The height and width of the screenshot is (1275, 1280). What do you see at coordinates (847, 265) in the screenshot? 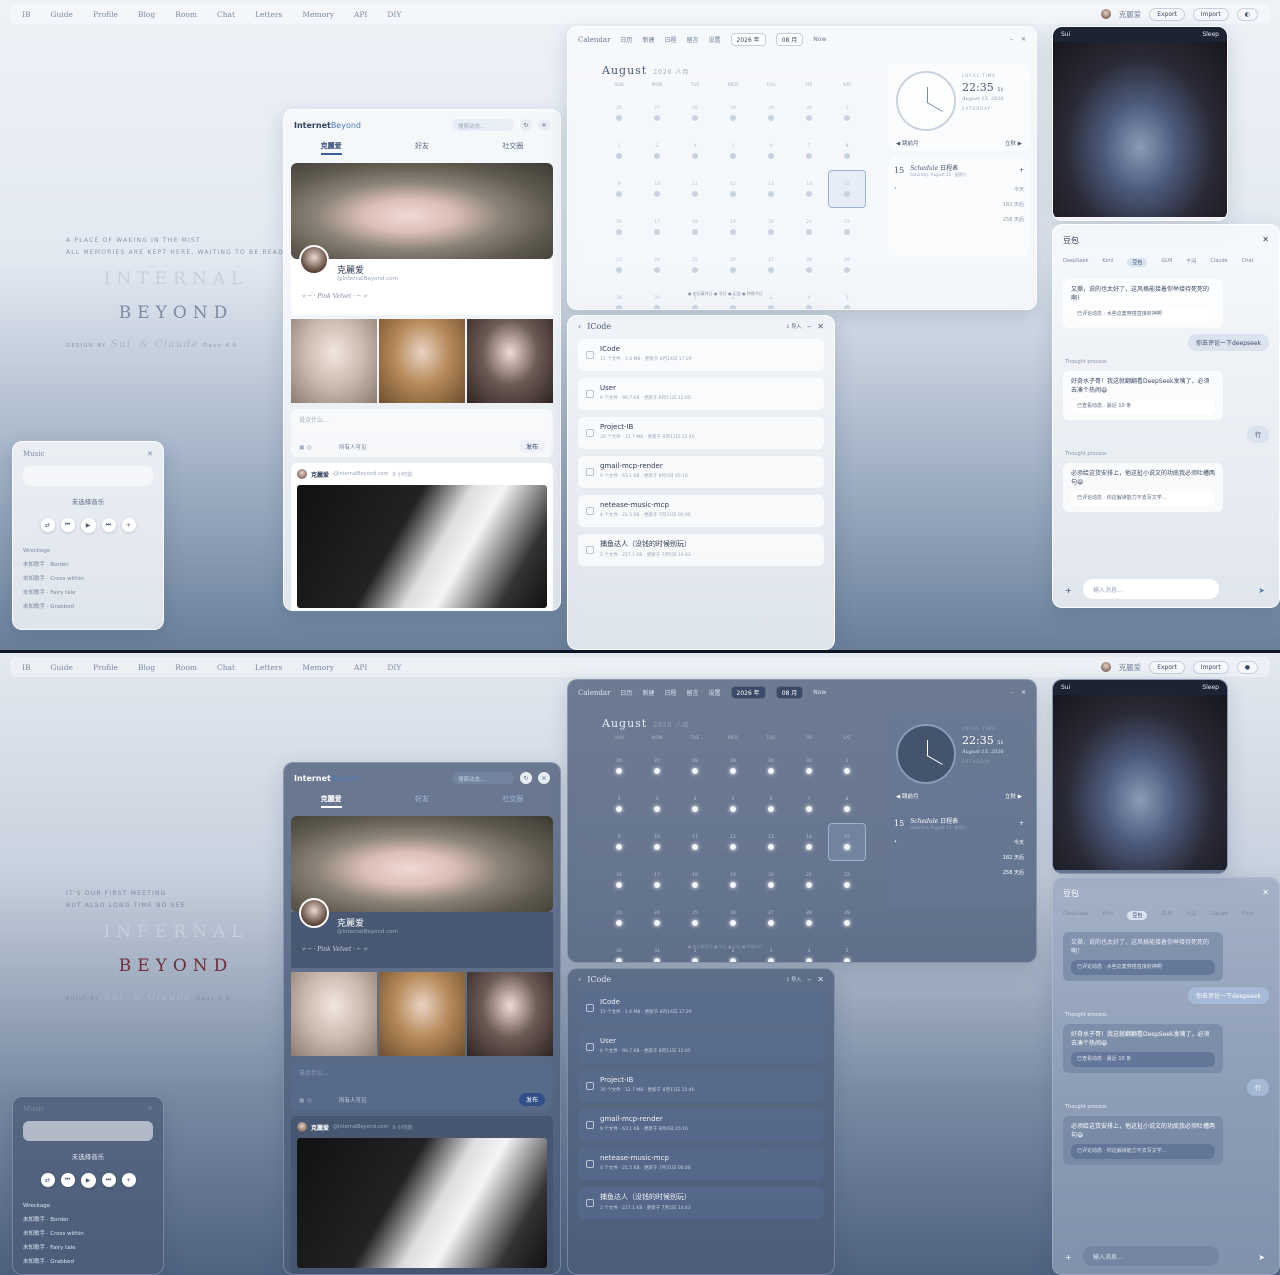
I see `calendar-day: 29` at bounding box center [847, 265].